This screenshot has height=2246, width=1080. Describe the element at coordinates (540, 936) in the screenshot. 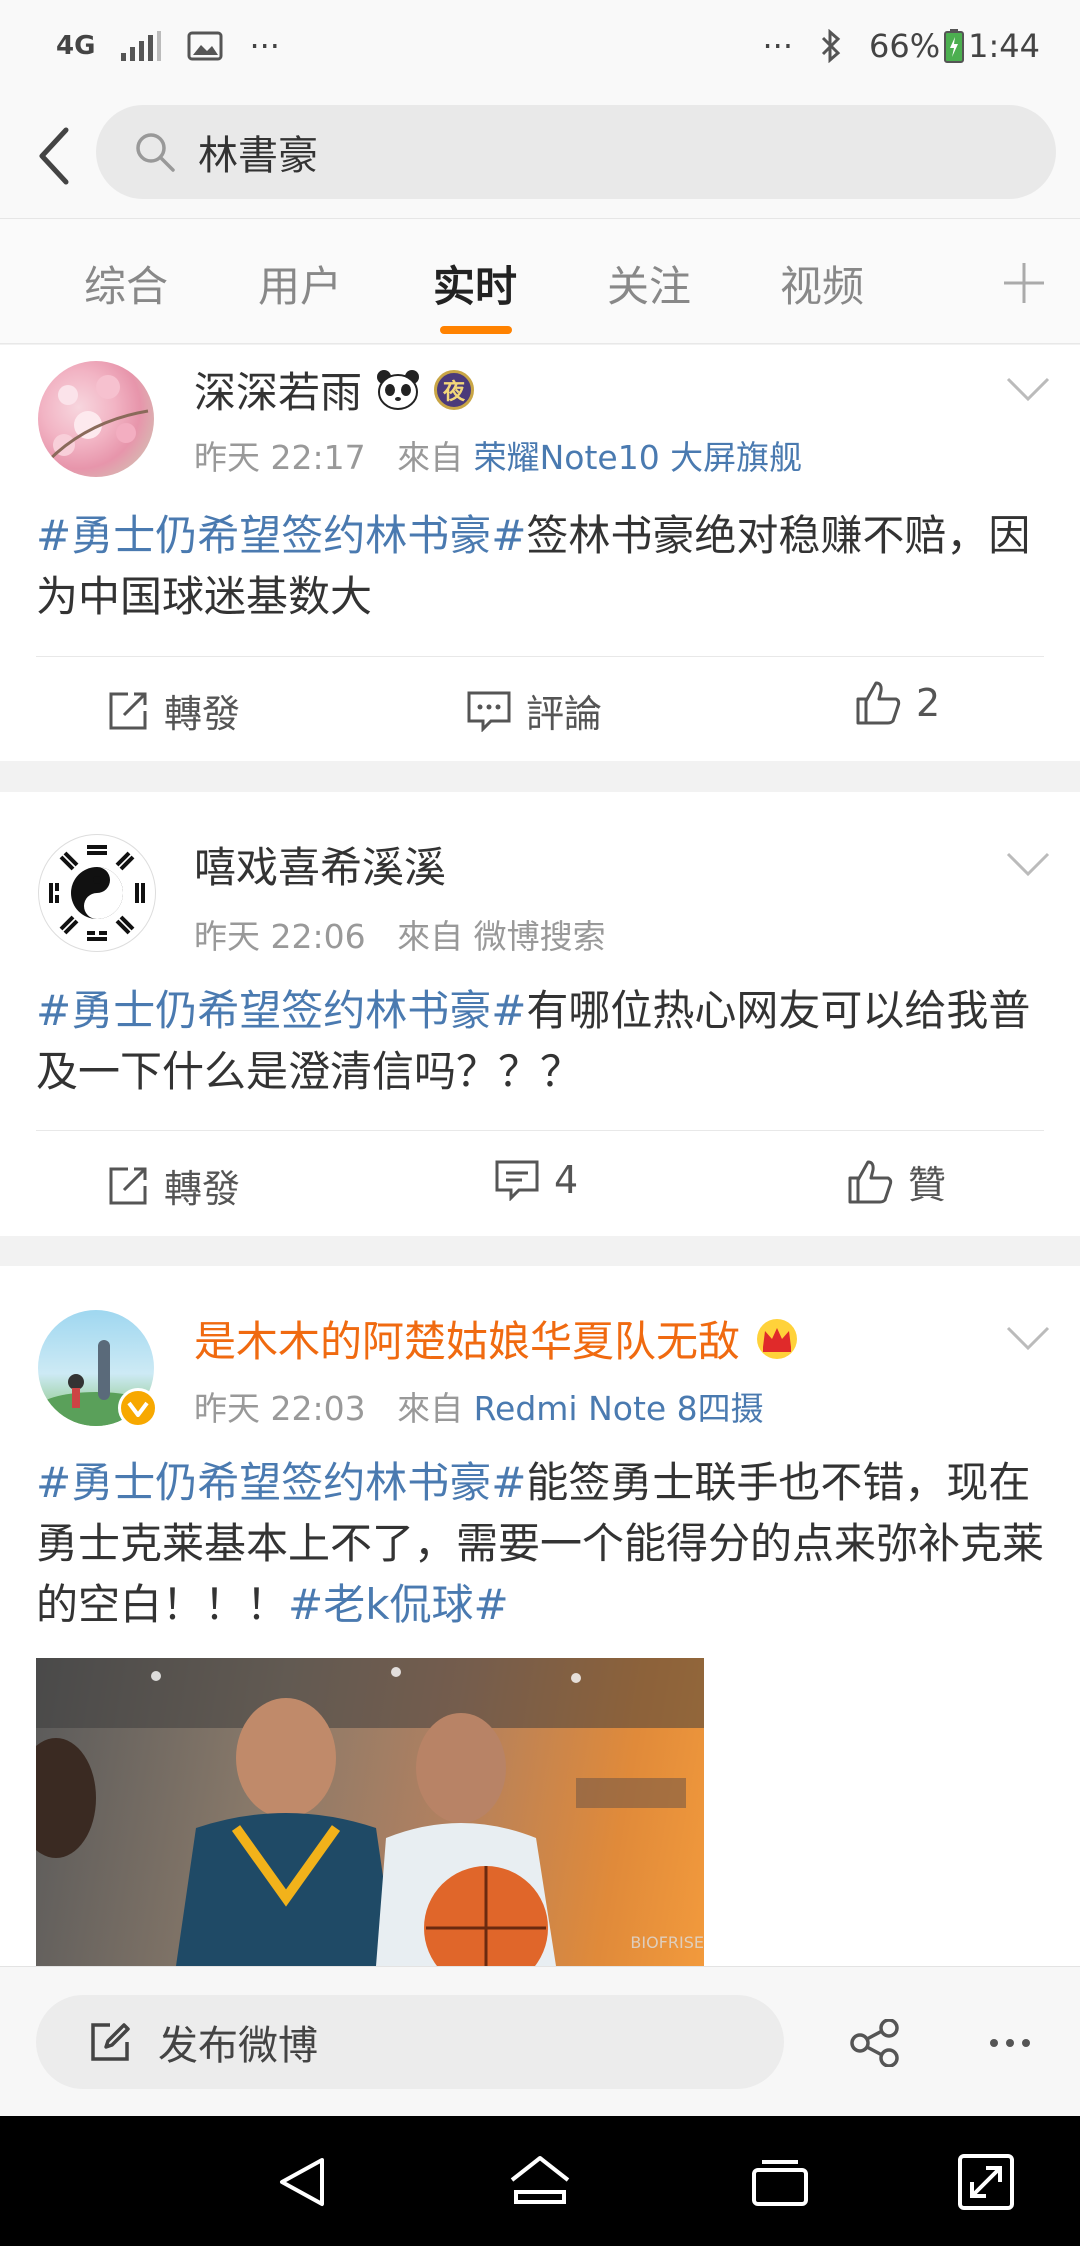

I see `post-source: 微博搜索` at that location.